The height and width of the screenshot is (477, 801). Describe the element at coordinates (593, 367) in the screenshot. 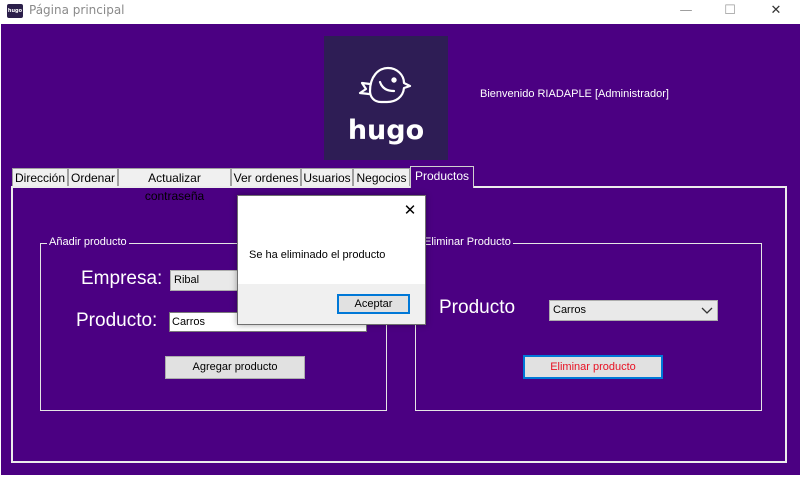

I see `delete-product-button: Eliminar producto` at that location.